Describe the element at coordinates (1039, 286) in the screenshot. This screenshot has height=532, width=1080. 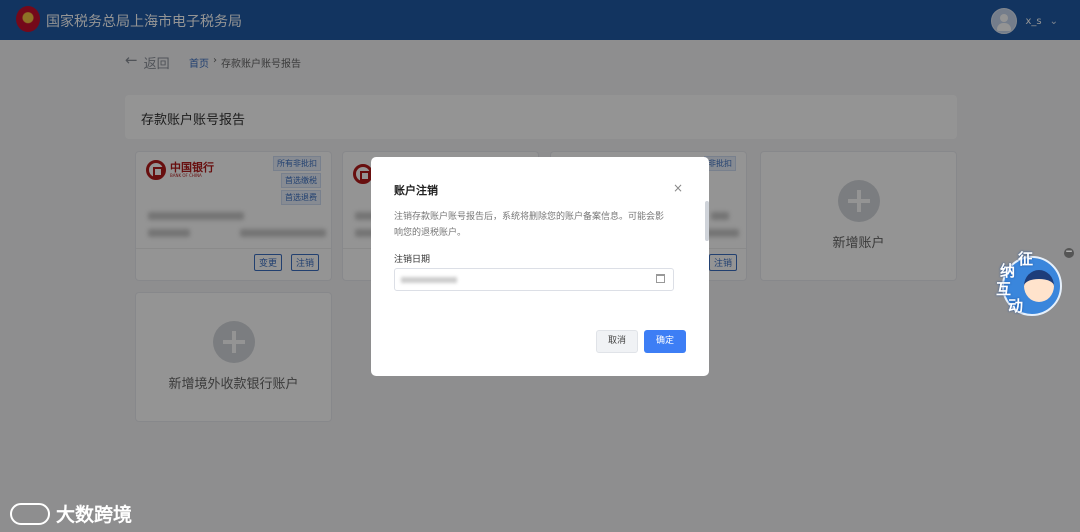
I see `mascot-character-icon` at that location.